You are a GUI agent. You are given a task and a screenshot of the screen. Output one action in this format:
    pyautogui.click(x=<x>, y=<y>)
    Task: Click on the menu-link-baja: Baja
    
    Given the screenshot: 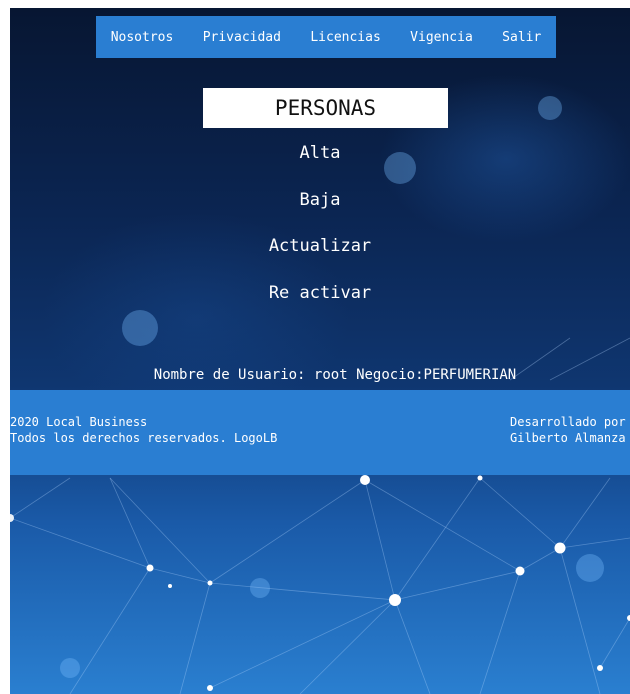 What is the action you would take?
    pyautogui.click(x=320, y=200)
    